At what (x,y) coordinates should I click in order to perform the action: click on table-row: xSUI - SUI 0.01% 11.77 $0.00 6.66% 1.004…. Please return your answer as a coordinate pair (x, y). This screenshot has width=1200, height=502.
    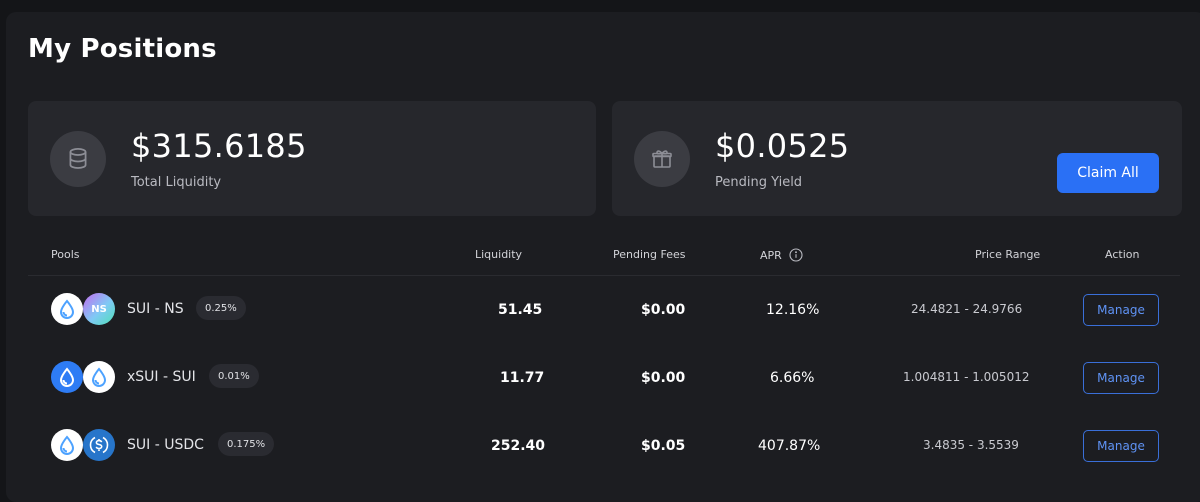
    Looking at the image, I should click on (604, 378).